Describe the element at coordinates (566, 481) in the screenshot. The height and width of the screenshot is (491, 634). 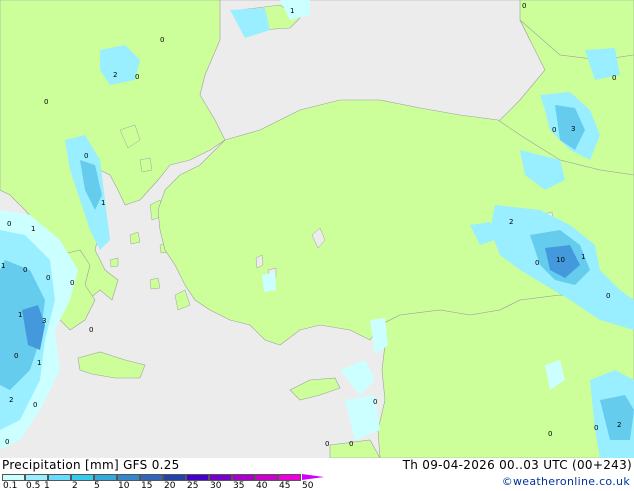
I see `credit-link: ©weatheronline.co.uk` at that location.